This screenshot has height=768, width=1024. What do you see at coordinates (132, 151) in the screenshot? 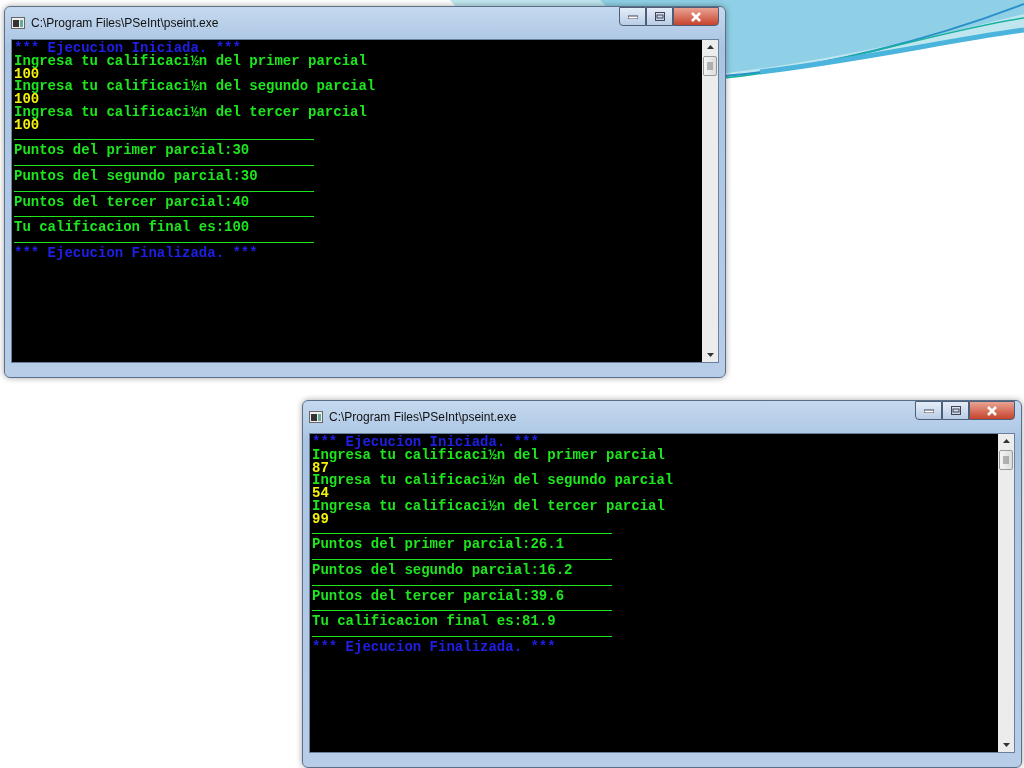
I see `result-line: Puntos del primer parcial:30` at bounding box center [132, 151].